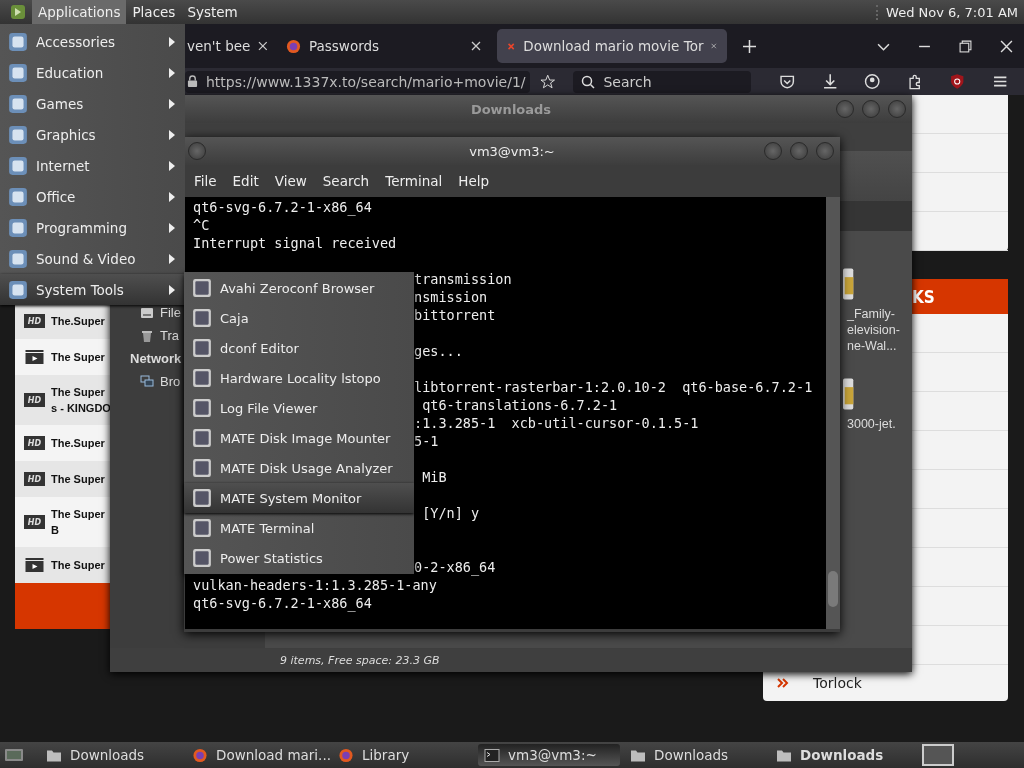 The height and width of the screenshot is (768, 1024). I want to click on clock: Wed Nov 6, 7:01 AM, so click(950, 12).